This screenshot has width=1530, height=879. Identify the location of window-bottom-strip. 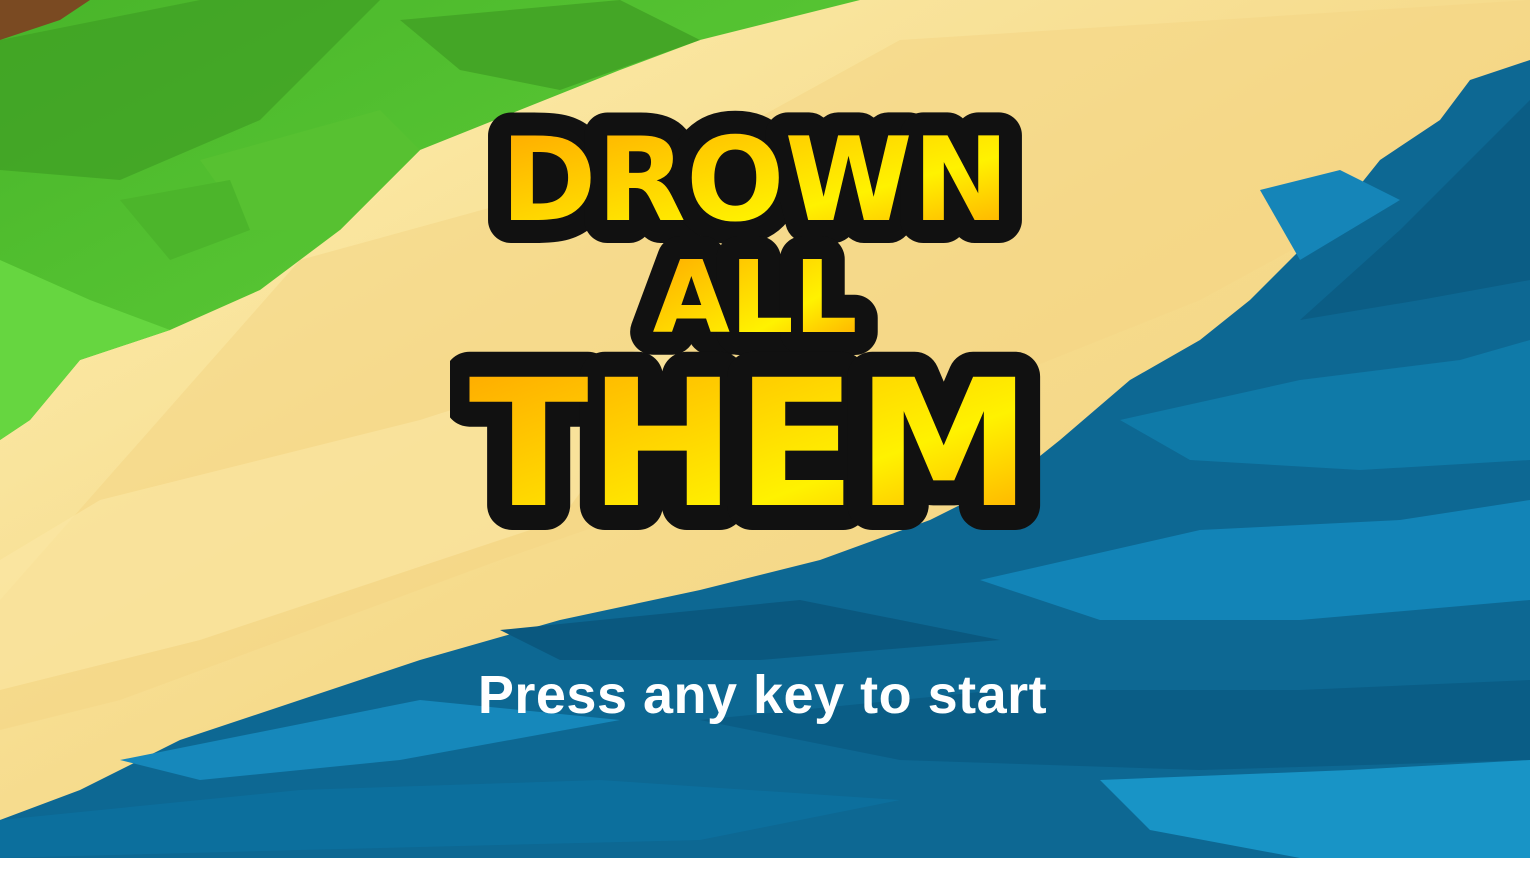
(765, 868).